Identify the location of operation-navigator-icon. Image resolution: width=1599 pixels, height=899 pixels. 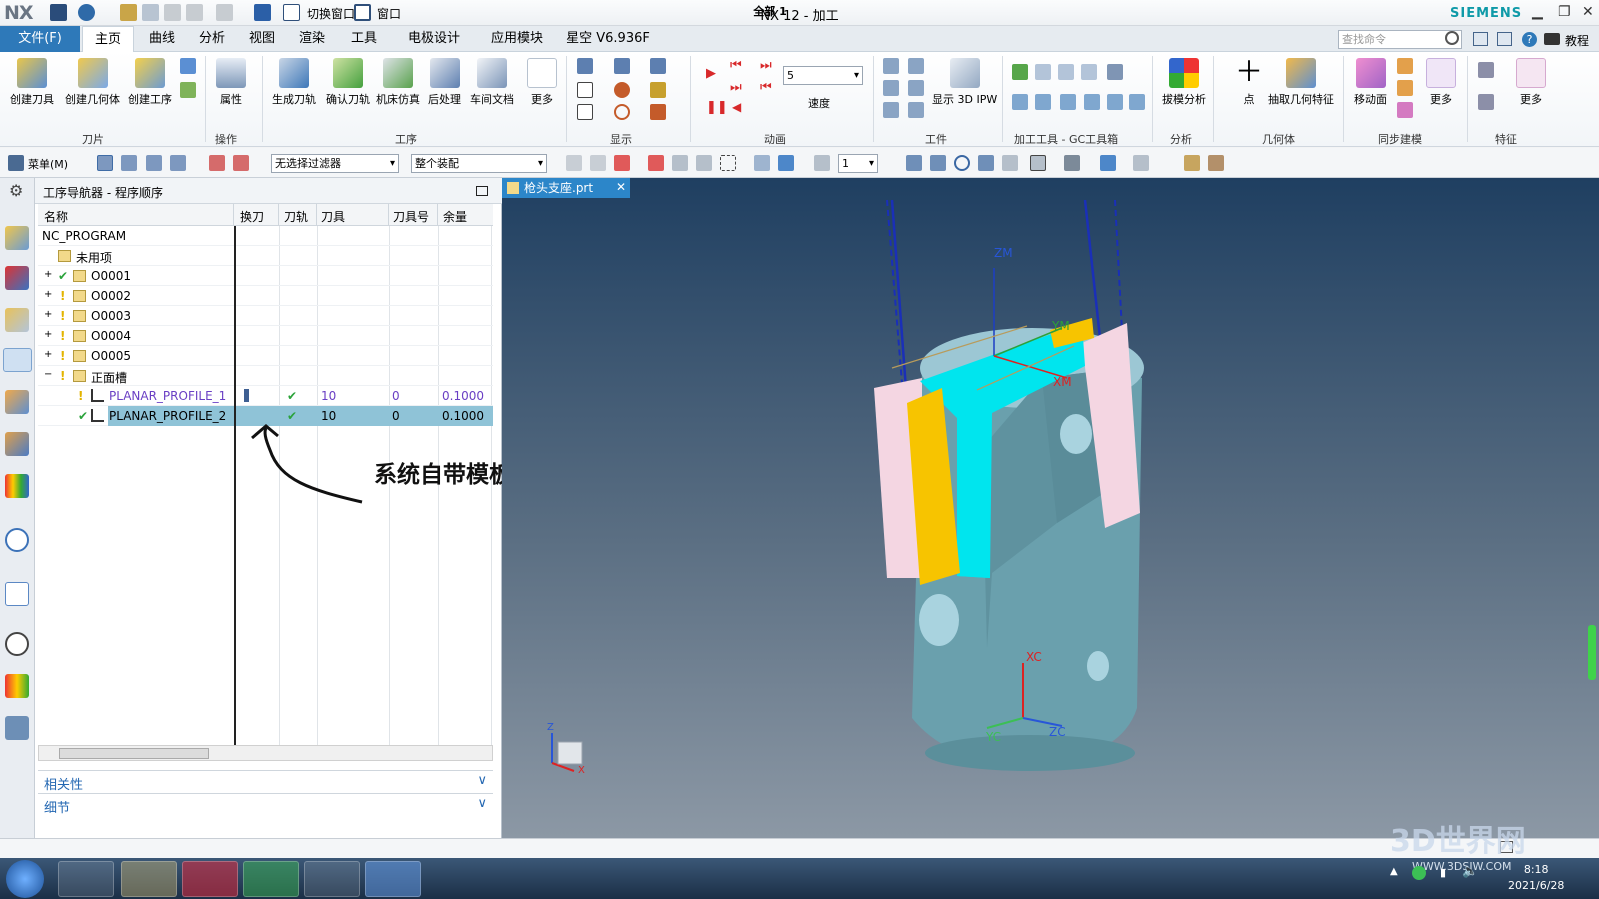
(17, 360).